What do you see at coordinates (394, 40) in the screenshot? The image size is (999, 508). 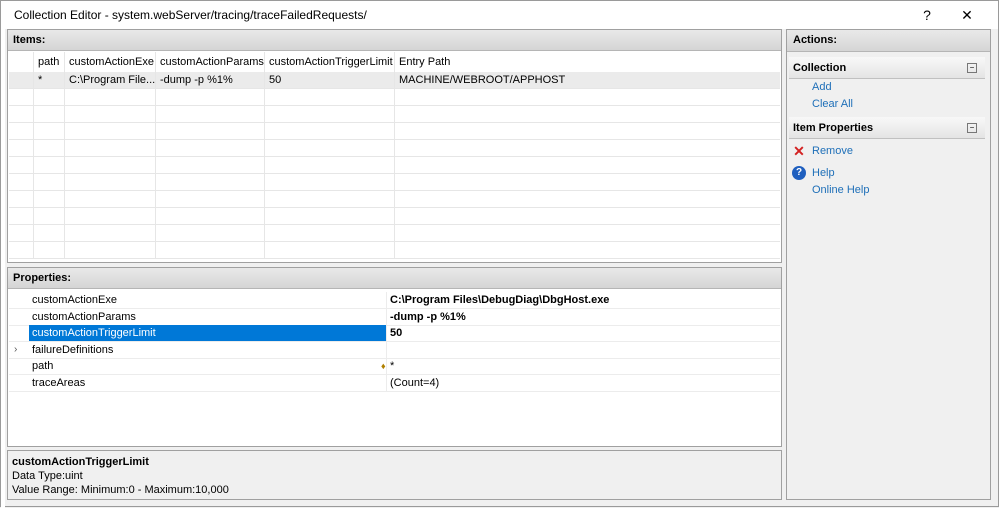 I see `items-header: Items:` at bounding box center [394, 40].